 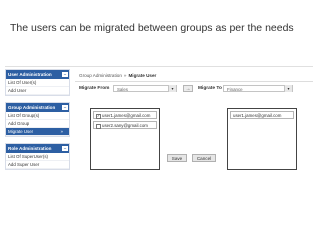 I want to click on migrate-from-value: Sales, so click(x=122, y=89).